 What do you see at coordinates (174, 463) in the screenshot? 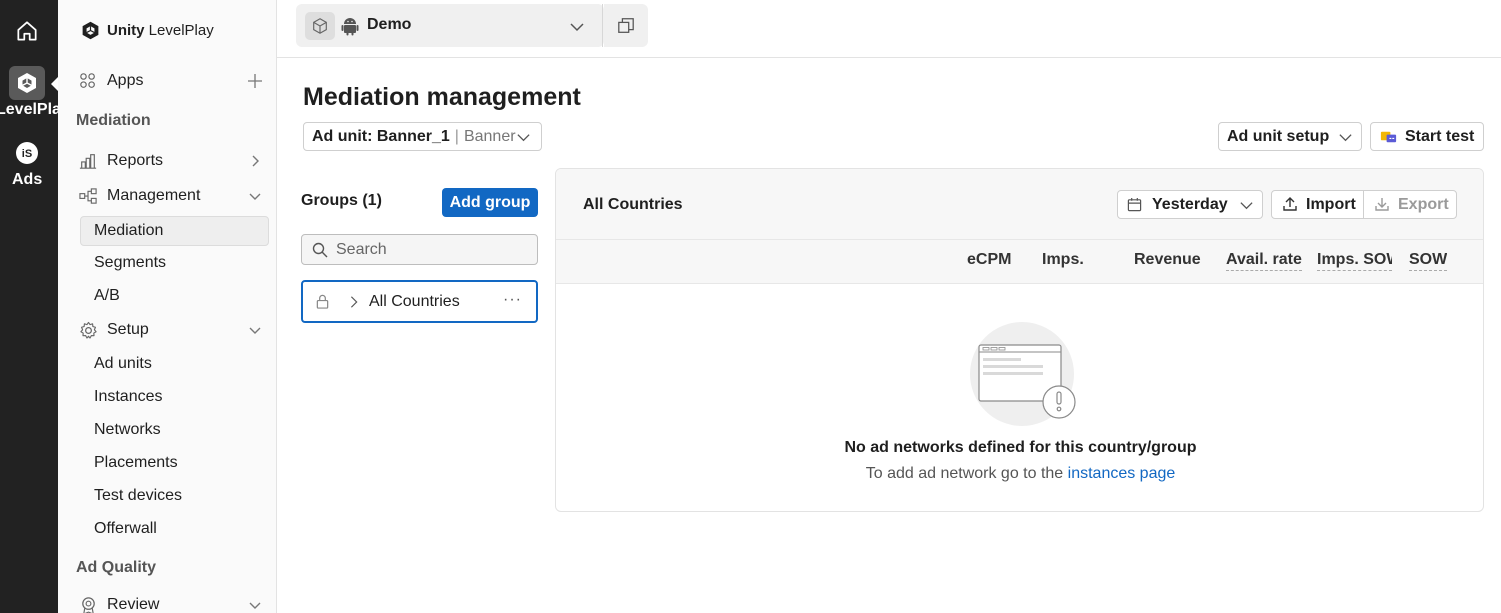
I see `nav-sub-placements: Placements` at bounding box center [174, 463].